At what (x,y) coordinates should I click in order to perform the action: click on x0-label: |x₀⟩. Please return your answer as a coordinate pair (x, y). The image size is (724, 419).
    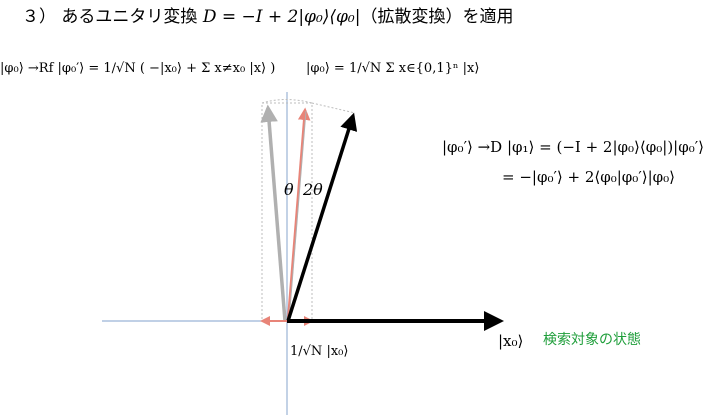
    Looking at the image, I should click on (511, 341).